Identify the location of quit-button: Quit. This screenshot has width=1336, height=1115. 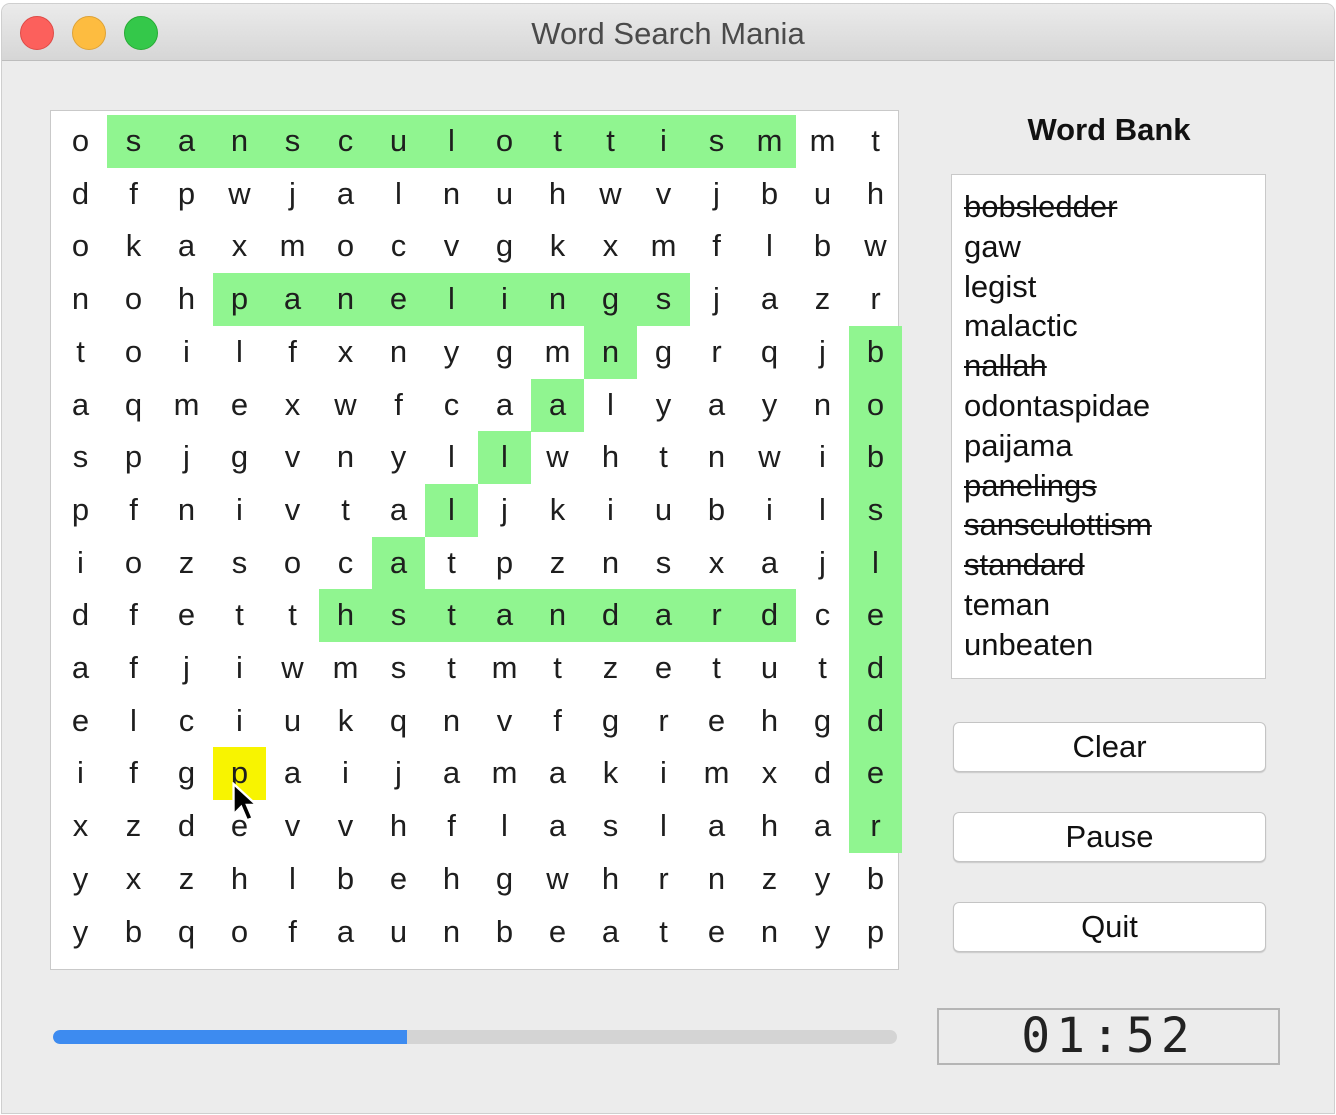
(1109, 927).